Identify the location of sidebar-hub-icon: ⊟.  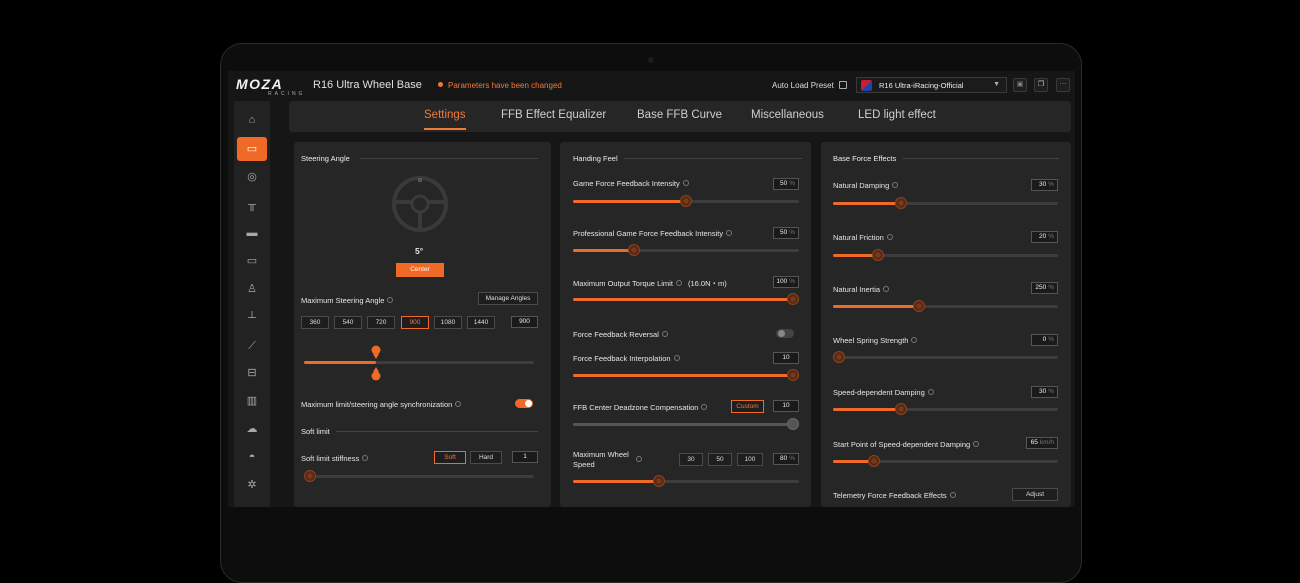
(252, 373).